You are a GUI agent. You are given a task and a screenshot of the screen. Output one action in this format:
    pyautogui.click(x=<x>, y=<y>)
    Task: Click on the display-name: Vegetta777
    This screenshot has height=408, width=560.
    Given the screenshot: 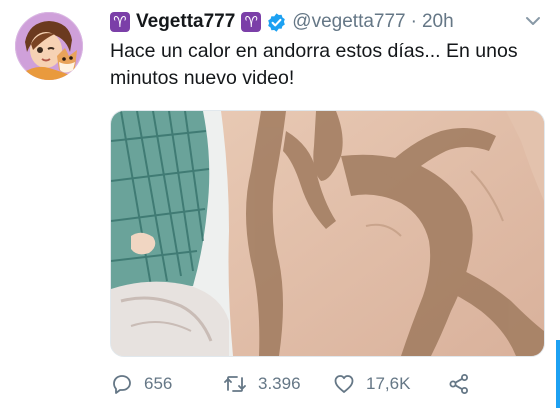 What is the action you would take?
    pyautogui.click(x=185, y=22)
    